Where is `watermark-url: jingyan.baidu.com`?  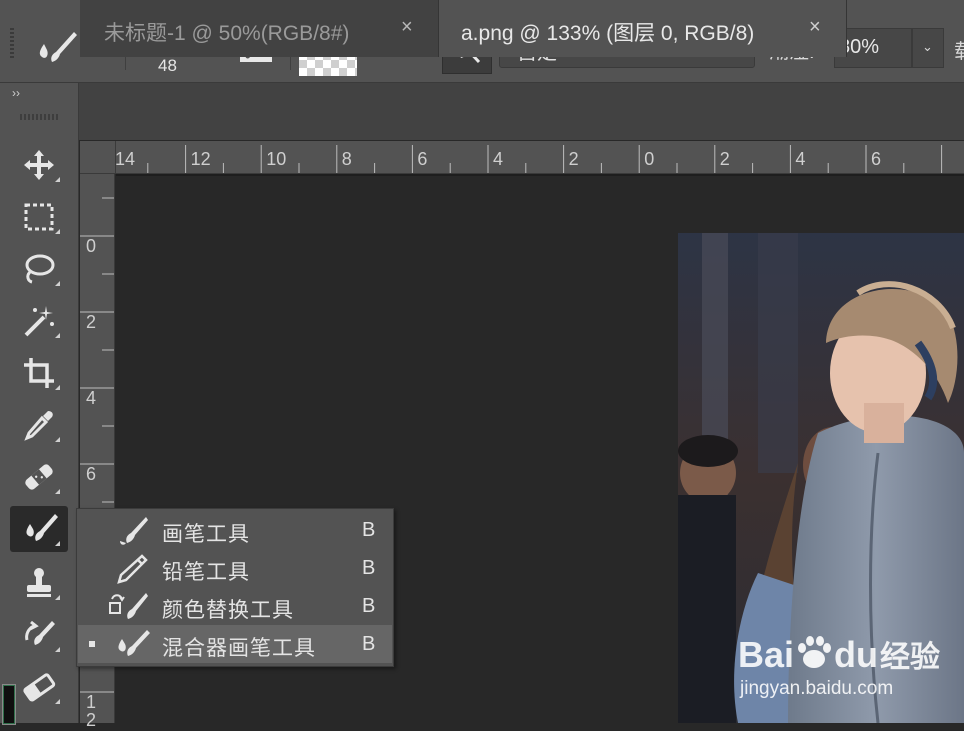
watermark-url: jingyan.baidu.com is located at coordinates (817, 688).